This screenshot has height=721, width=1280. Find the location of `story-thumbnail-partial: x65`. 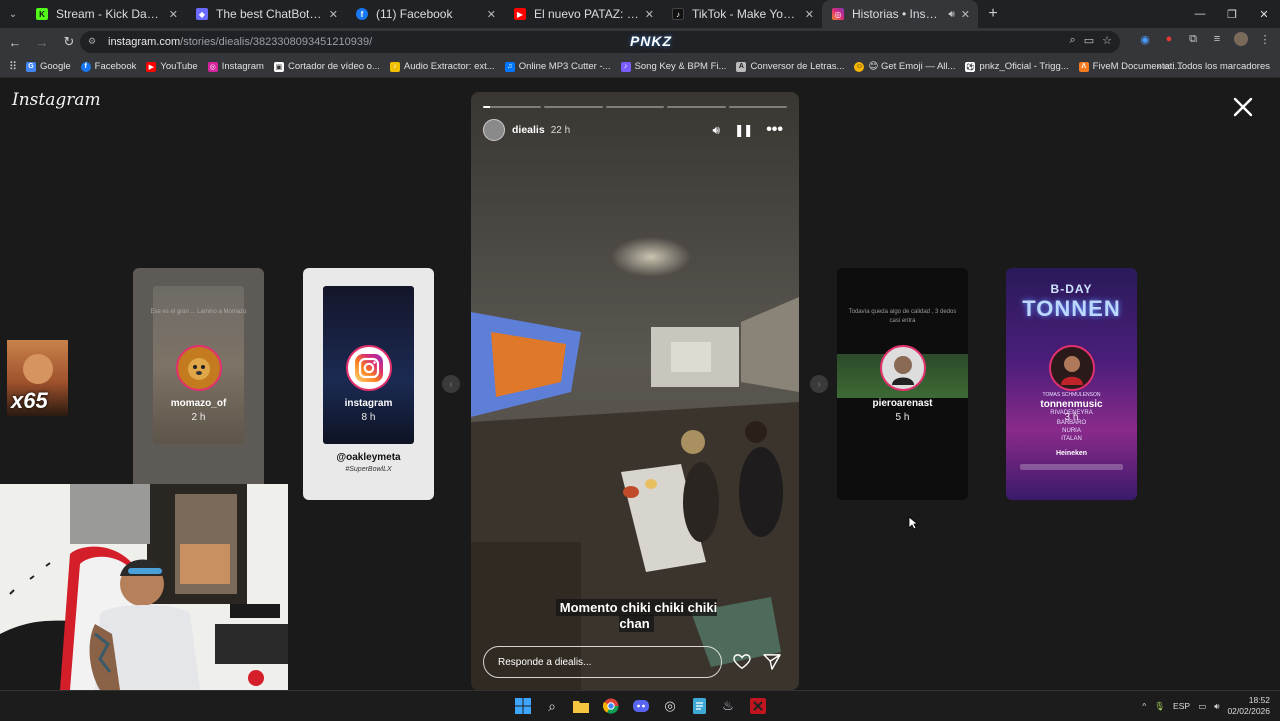

story-thumbnail-partial: x65 is located at coordinates (37, 378).